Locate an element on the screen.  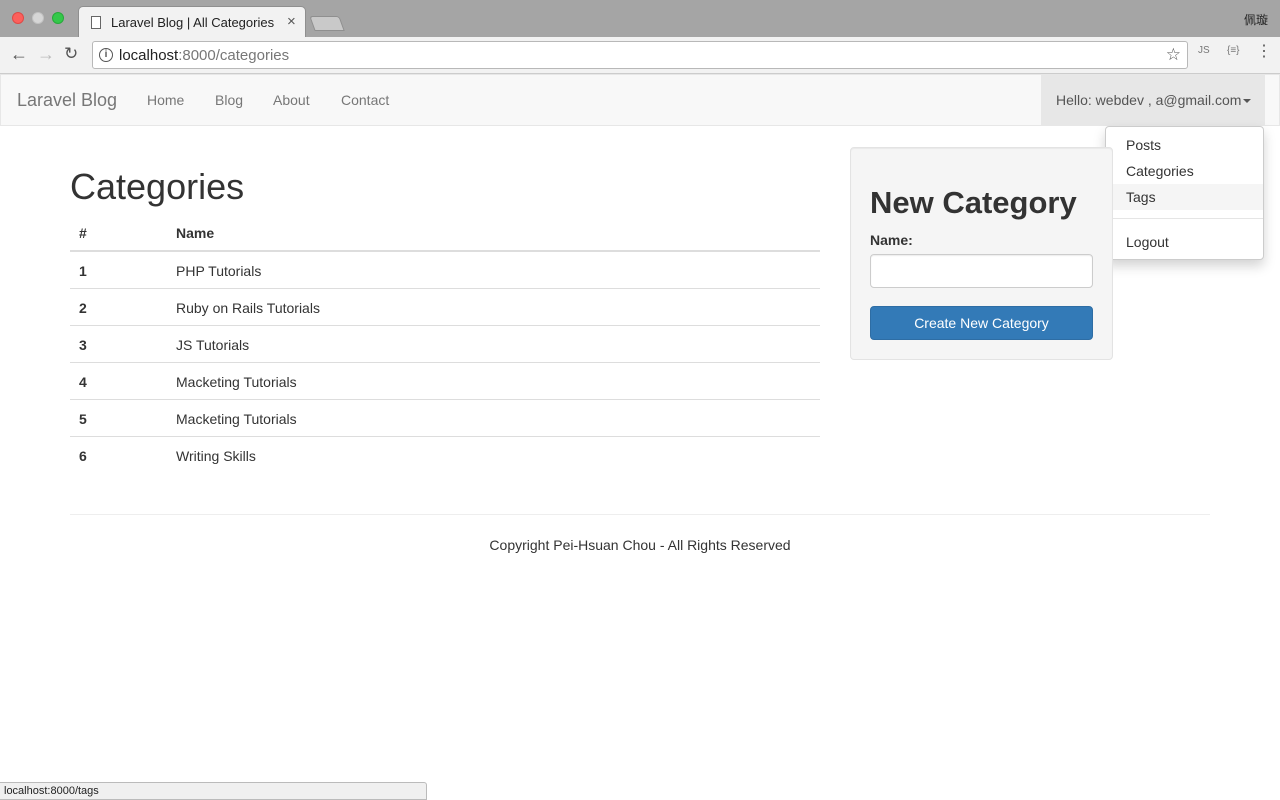
maximize-window-button is located at coordinates (58, 18).